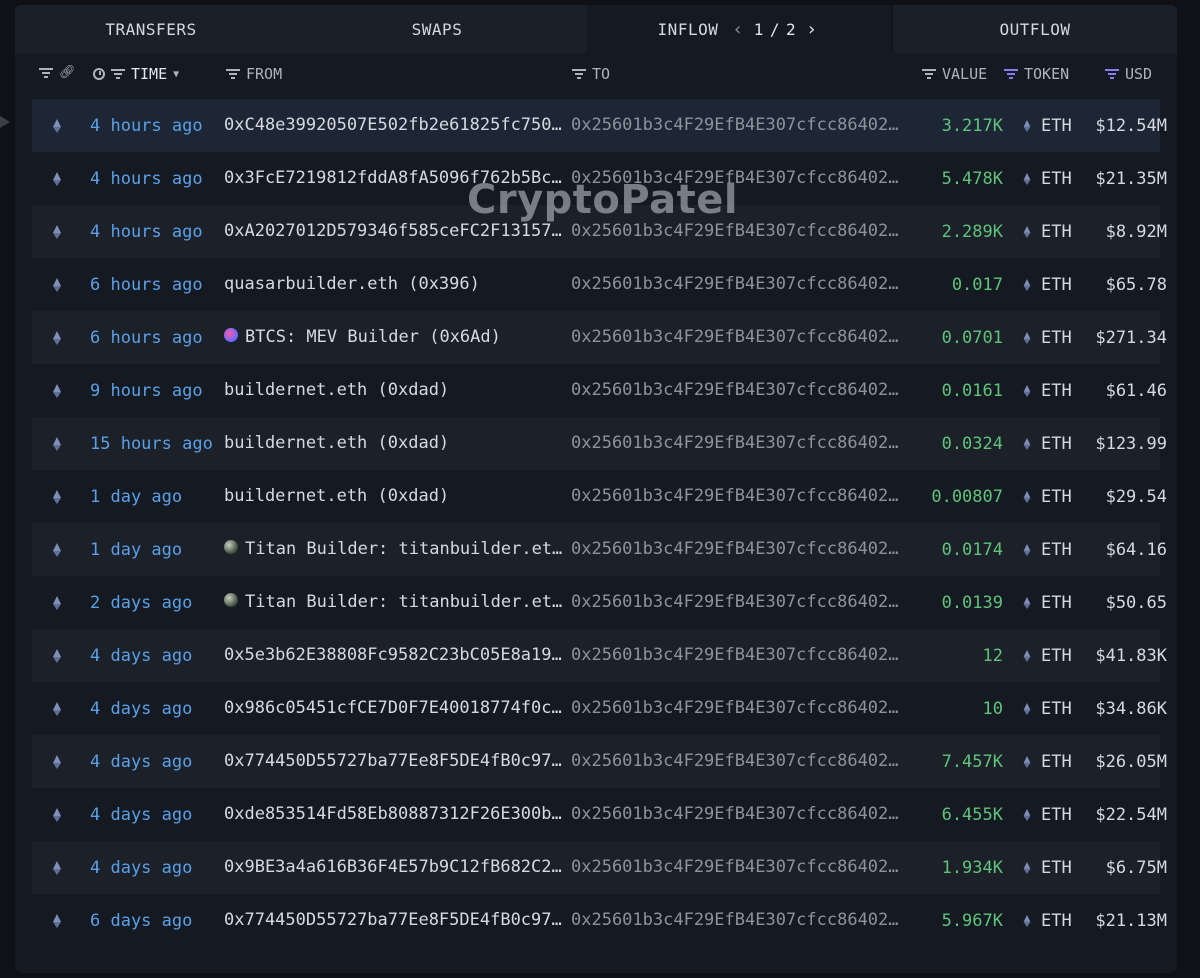 The height and width of the screenshot is (978, 1200). Describe the element at coordinates (160, 443) in the screenshot. I see `time-link: 15 hours ago` at that location.